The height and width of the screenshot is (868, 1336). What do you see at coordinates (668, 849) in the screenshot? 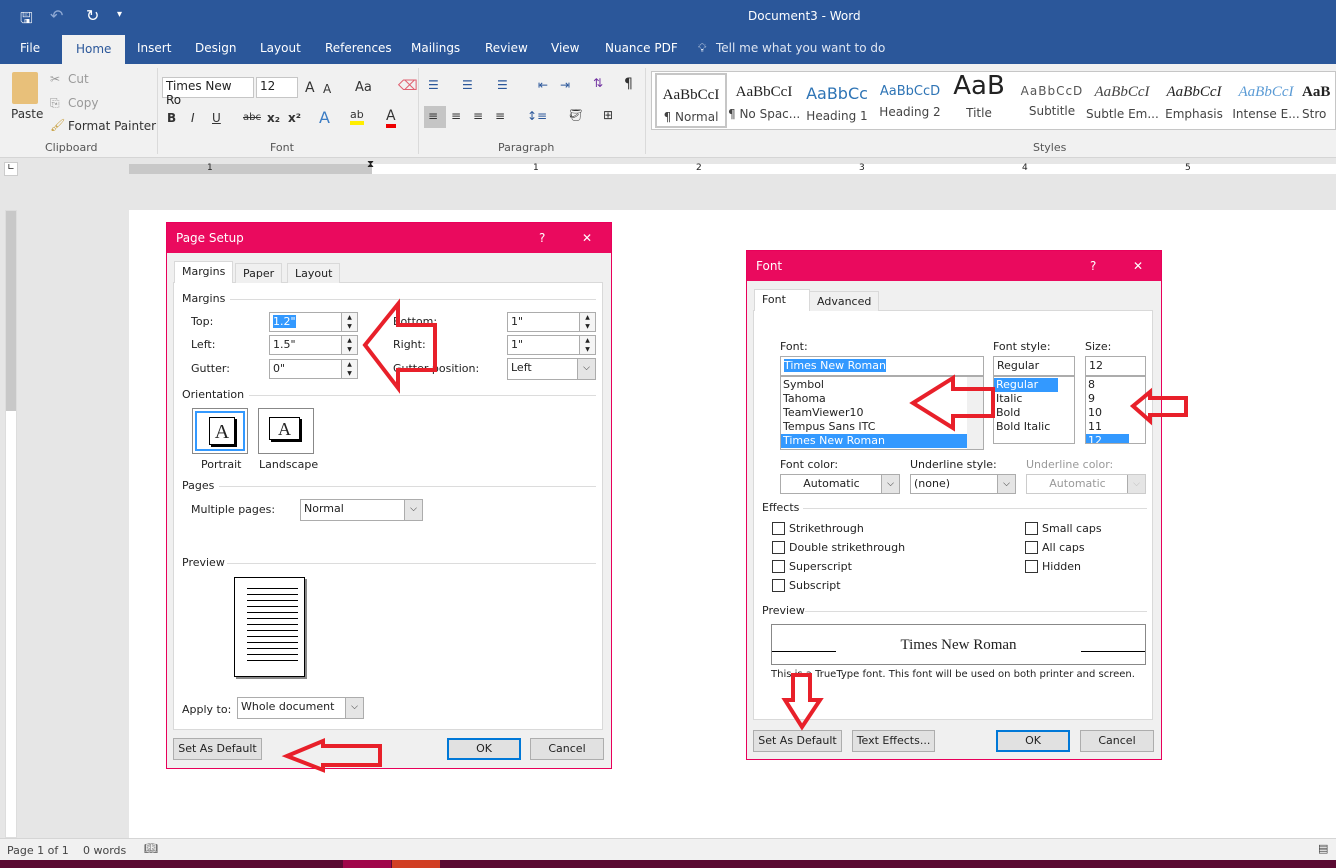
I see `status-bar: Page 1 of 1 0 words 📖︎ ▤` at bounding box center [668, 849].